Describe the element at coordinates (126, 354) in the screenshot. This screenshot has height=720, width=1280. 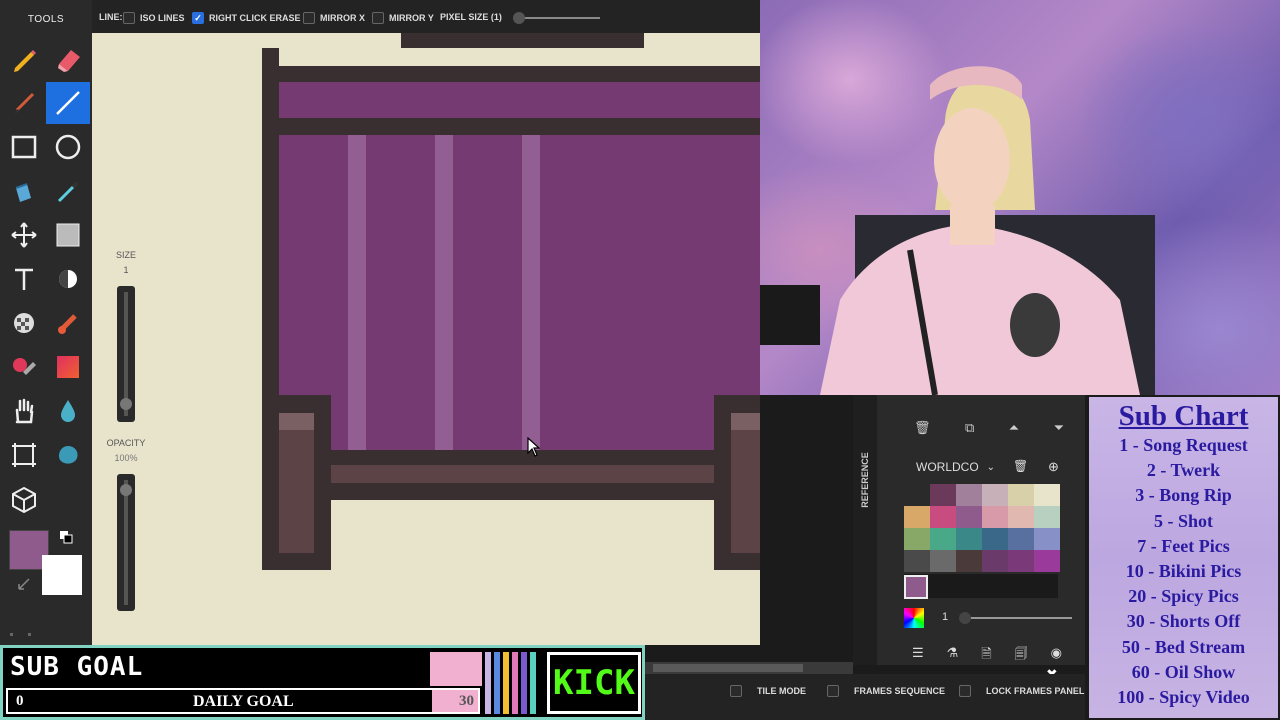
I see `size-slider` at that location.